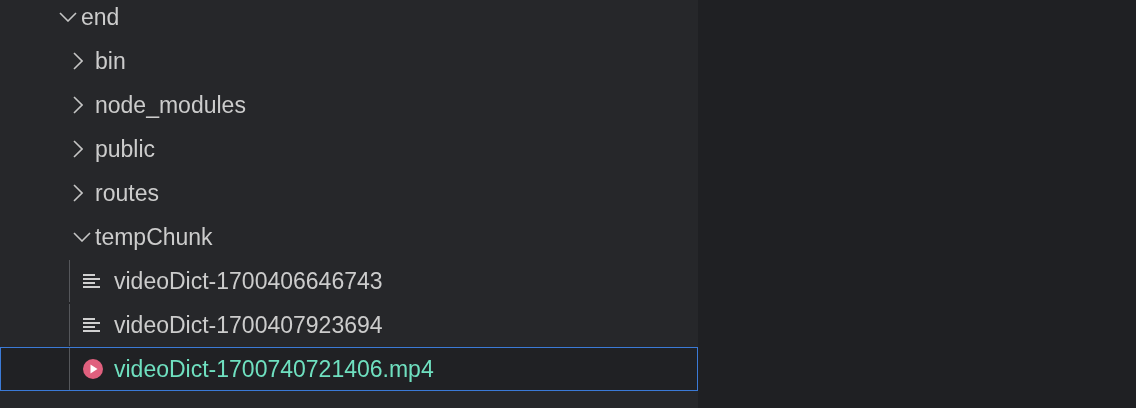 This screenshot has width=1136, height=408. Describe the element at coordinates (274, 369) in the screenshot. I see `file-name: videoDict-1700740721406.mp4` at that location.